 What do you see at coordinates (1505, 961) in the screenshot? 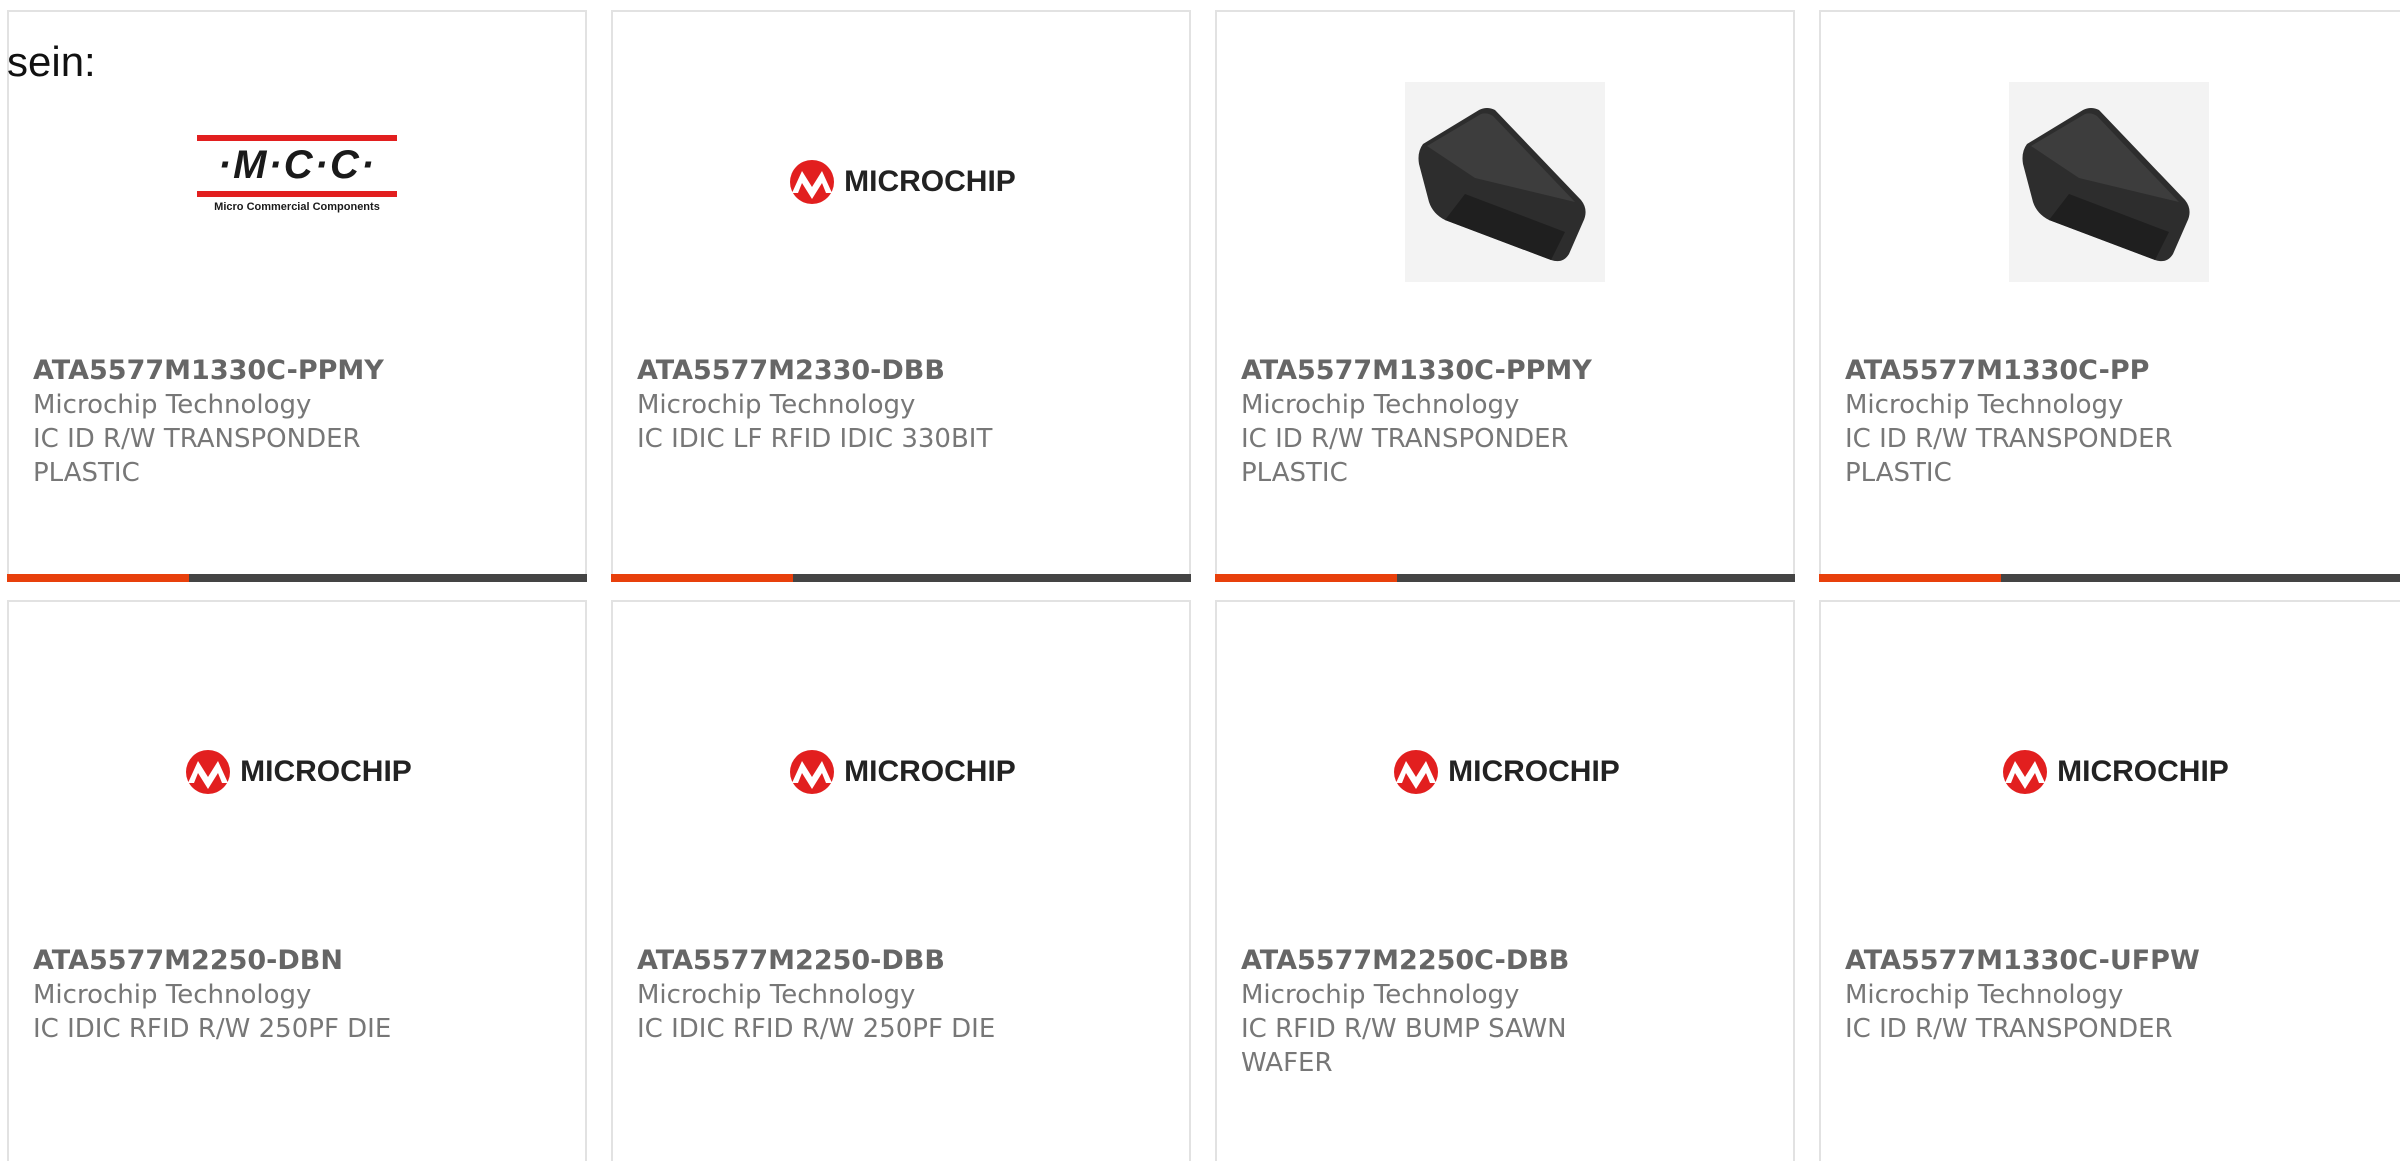
I see `part-number-link: ATA5577M2250C-DBB` at bounding box center [1505, 961].